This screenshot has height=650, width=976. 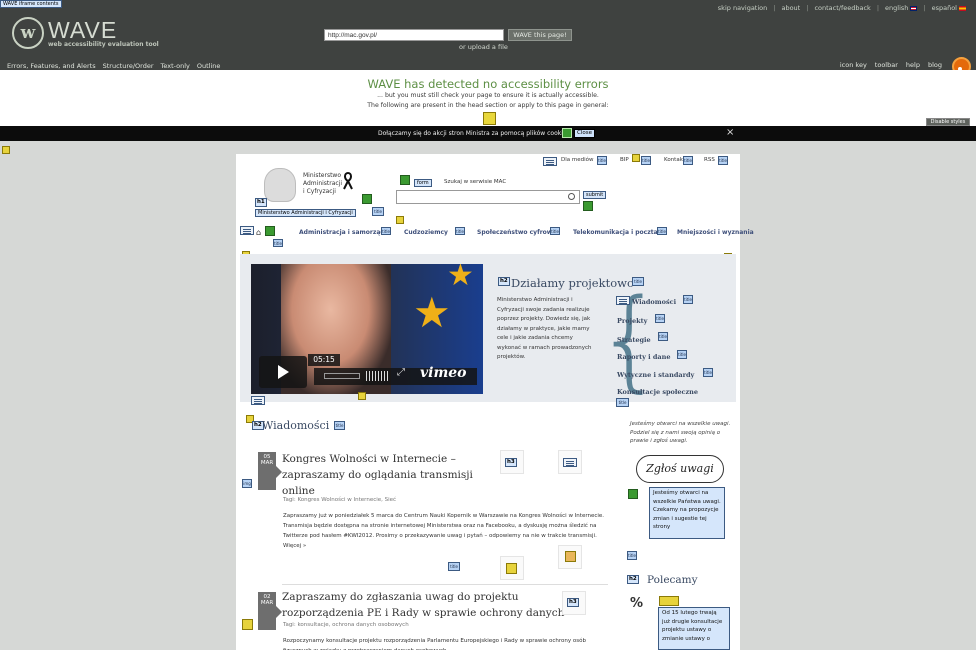 I want to click on about-link: about, so click(x=790, y=8).